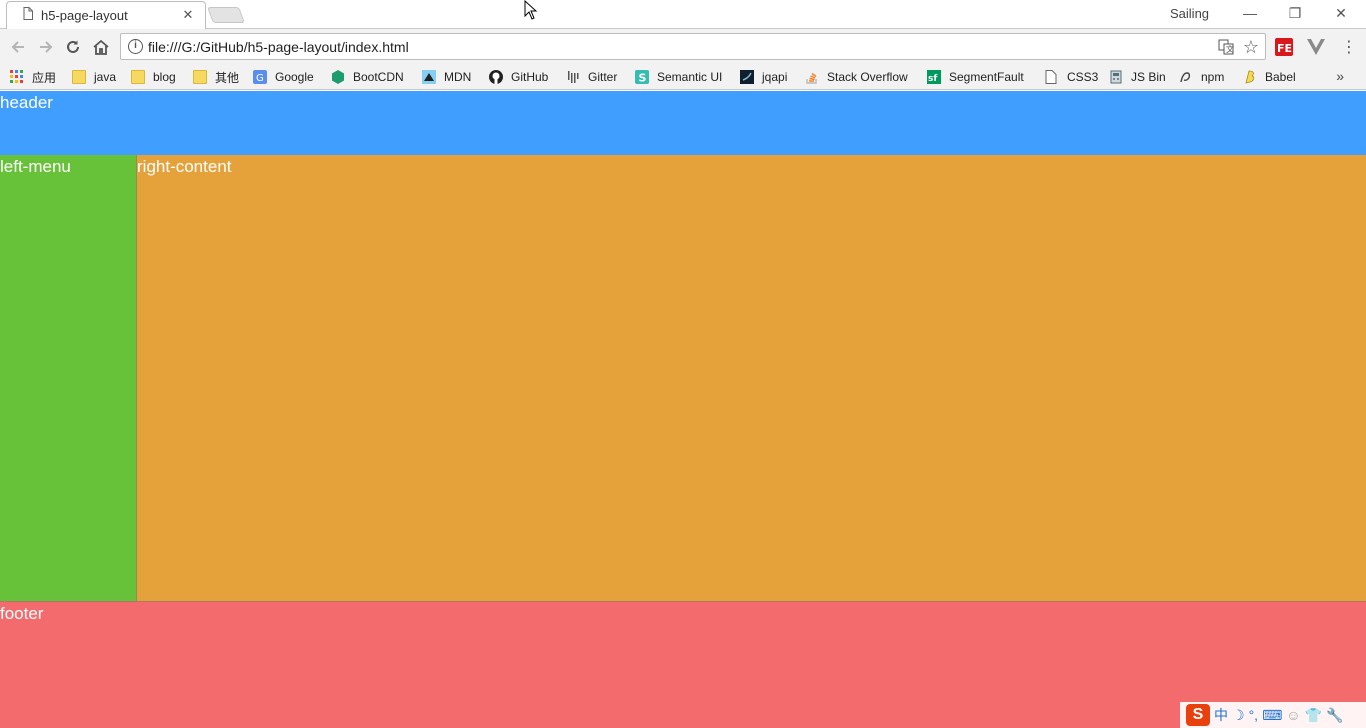 This screenshot has height=728, width=1366. Describe the element at coordinates (135, 46) in the screenshot. I see `info-icon: i` at that location.